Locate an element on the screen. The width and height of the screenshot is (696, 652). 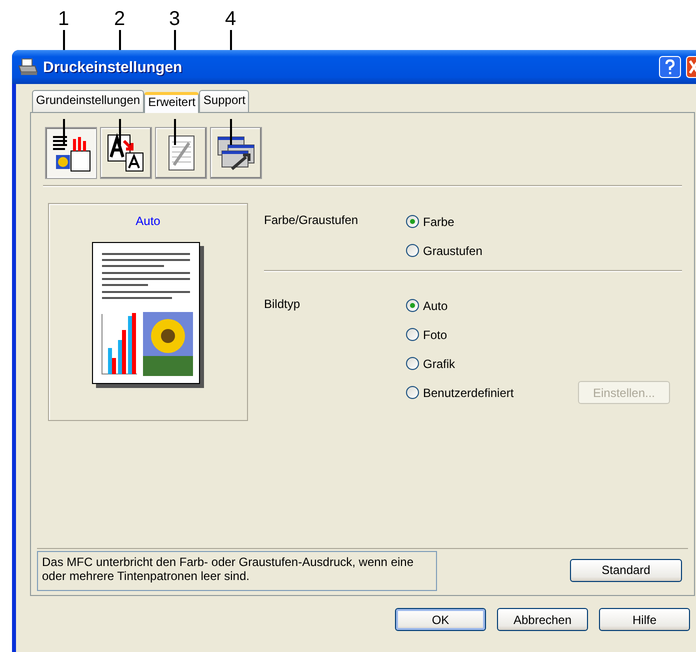
standard-button: Standard is located at coordinates (626, 570).